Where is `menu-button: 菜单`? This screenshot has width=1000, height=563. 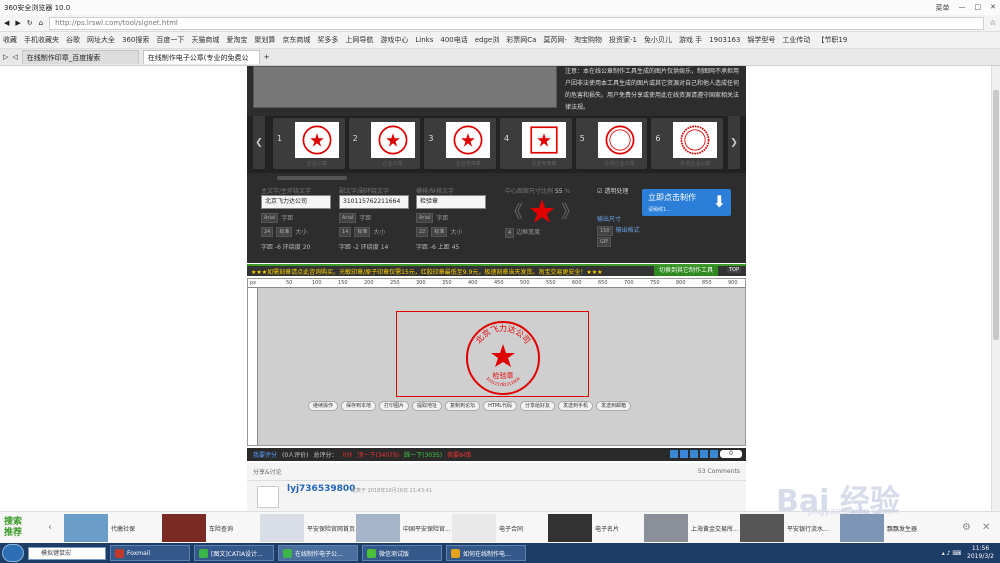 menu-button: 菜单 is located at coordinates (943, 8).